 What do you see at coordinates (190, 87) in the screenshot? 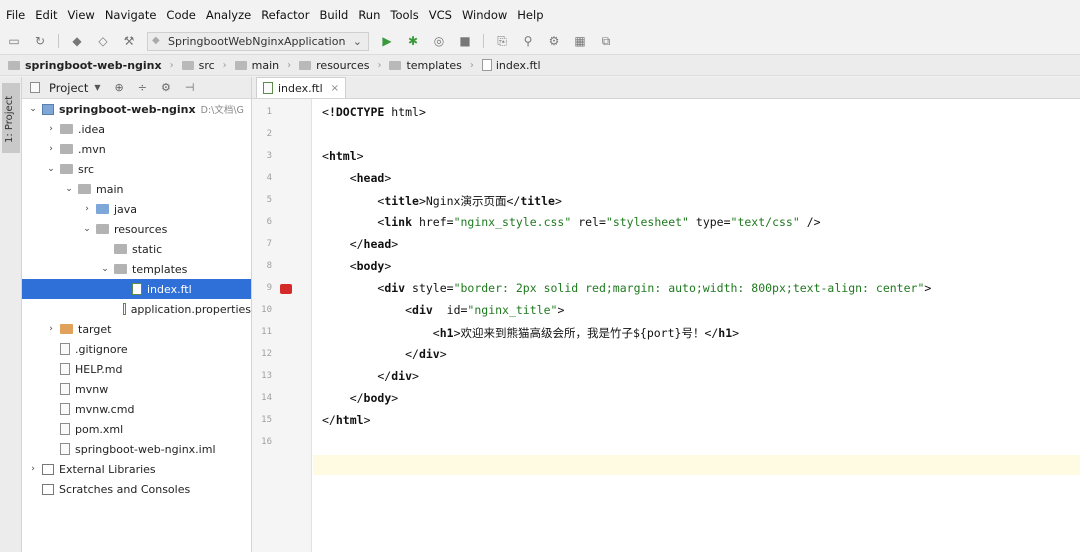
I see `hide-icon: ⊣` at bounding box center [190, 87].